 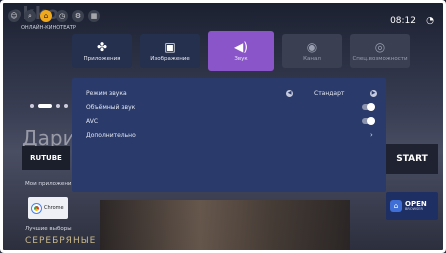 I want to click on tab-label: Спец.возможности, so click(x=380, y=58).